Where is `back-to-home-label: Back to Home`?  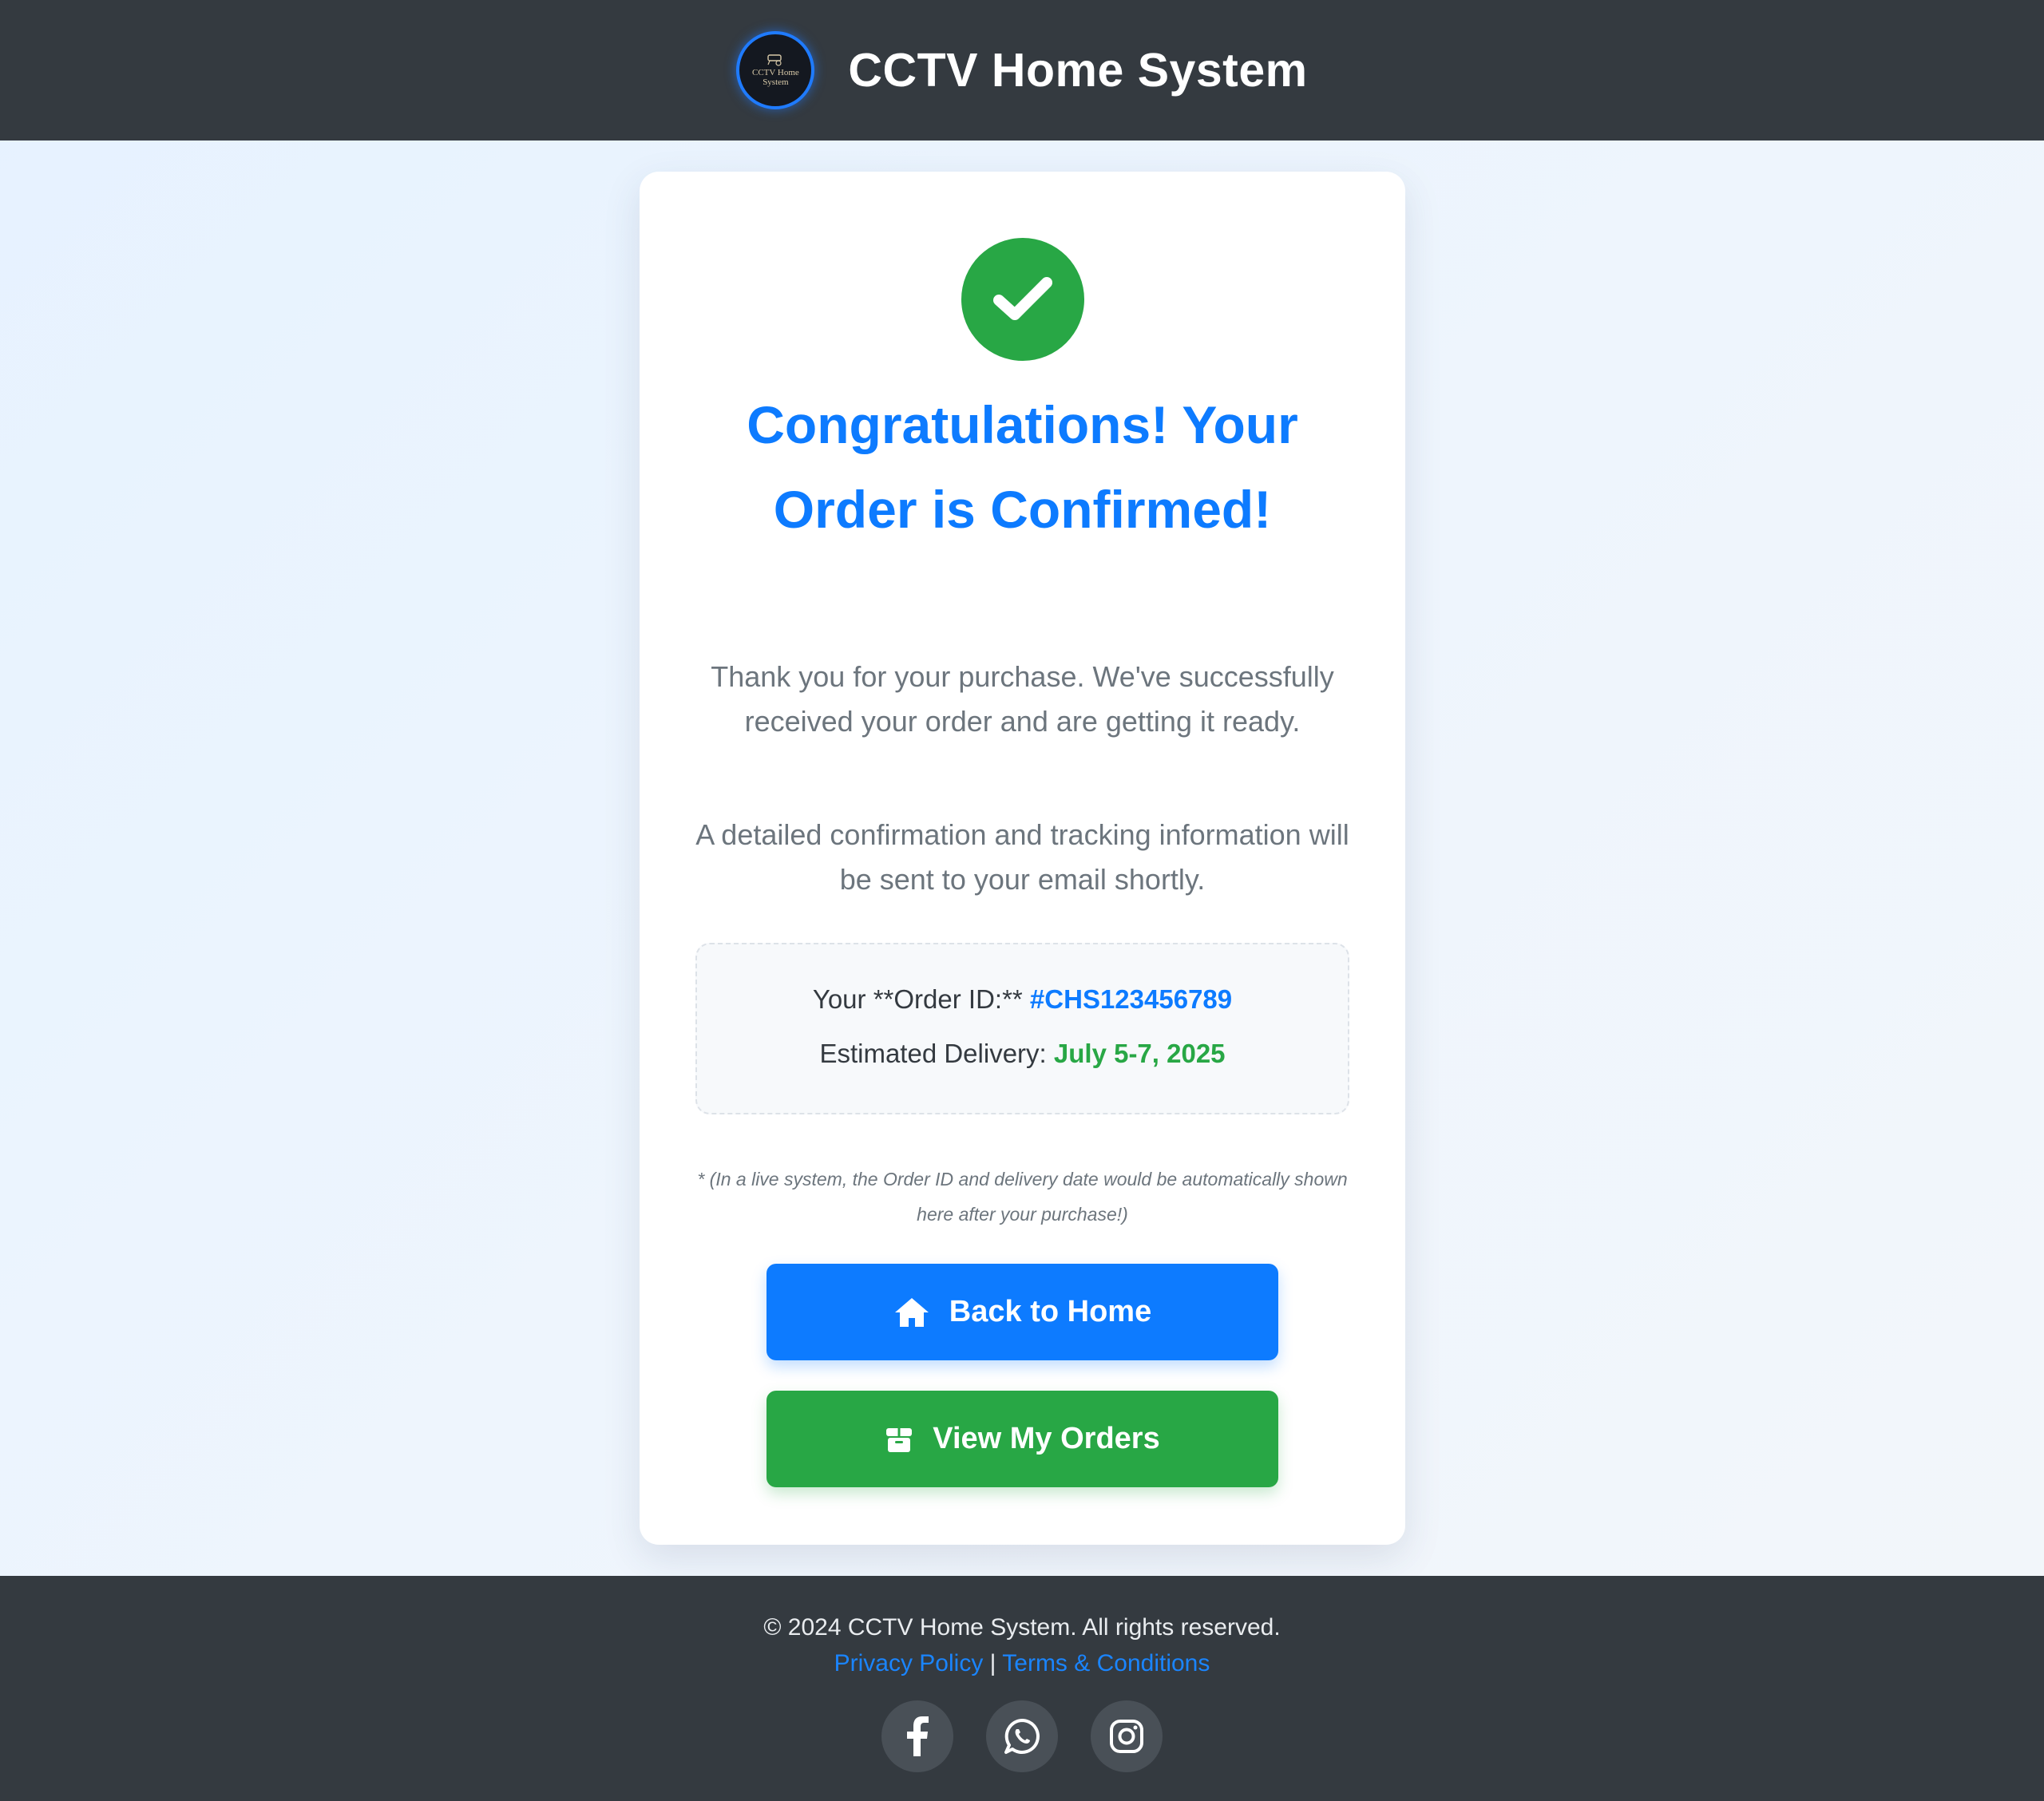
back-to-home-label: Back to Home is located at coordinates (1050, 1311).